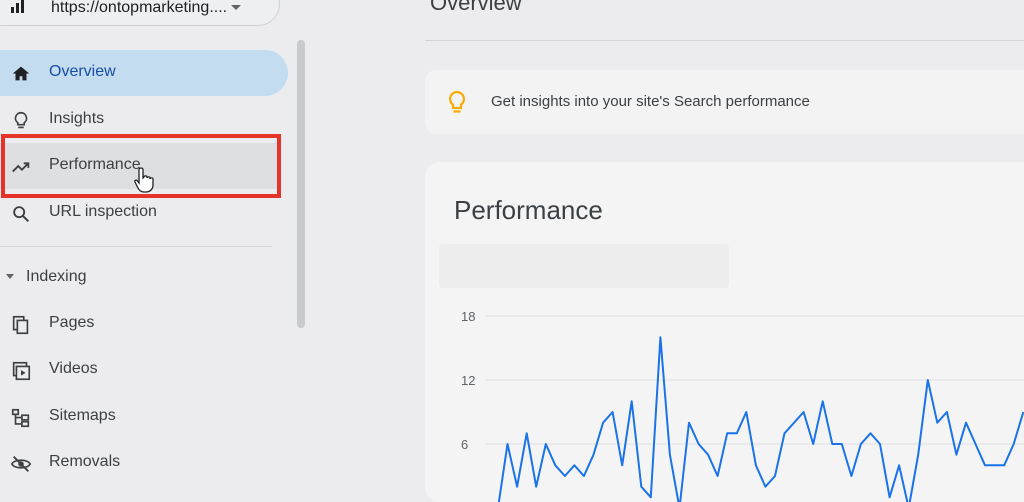  Describe the element at coordinates (103, 211) in the screenshot. I see `sidebar-item-label: URL inspection` at that location.